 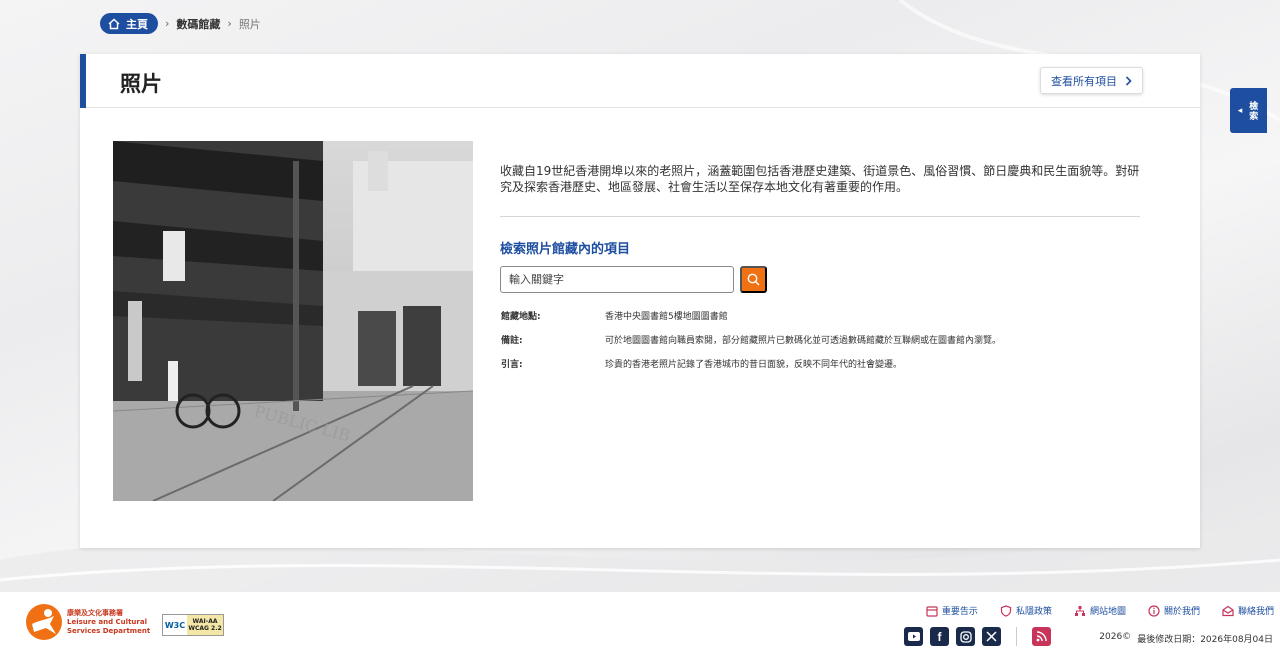 I want to click on shield-icon, so click(x=1006, y=610).